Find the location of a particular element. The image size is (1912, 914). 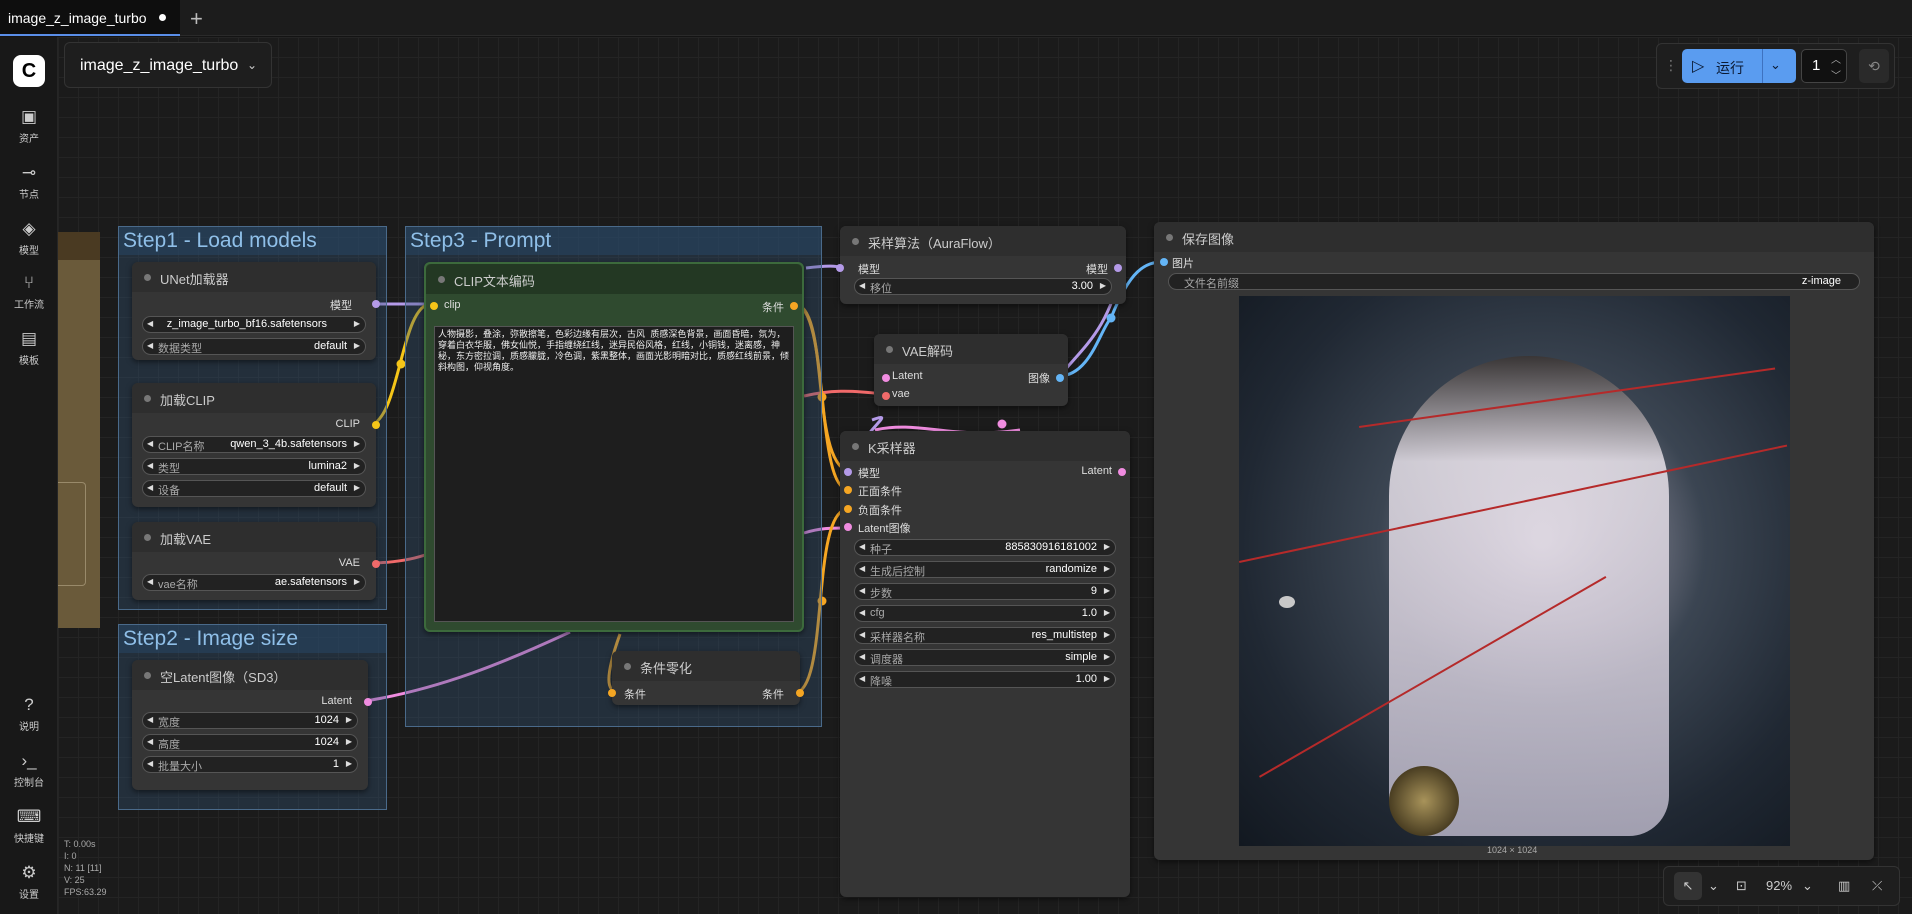

clip-name-widget: ◀ CLIP名称 qwen_3_4b.safetensors ▶ is located at coordinates (254, 444).